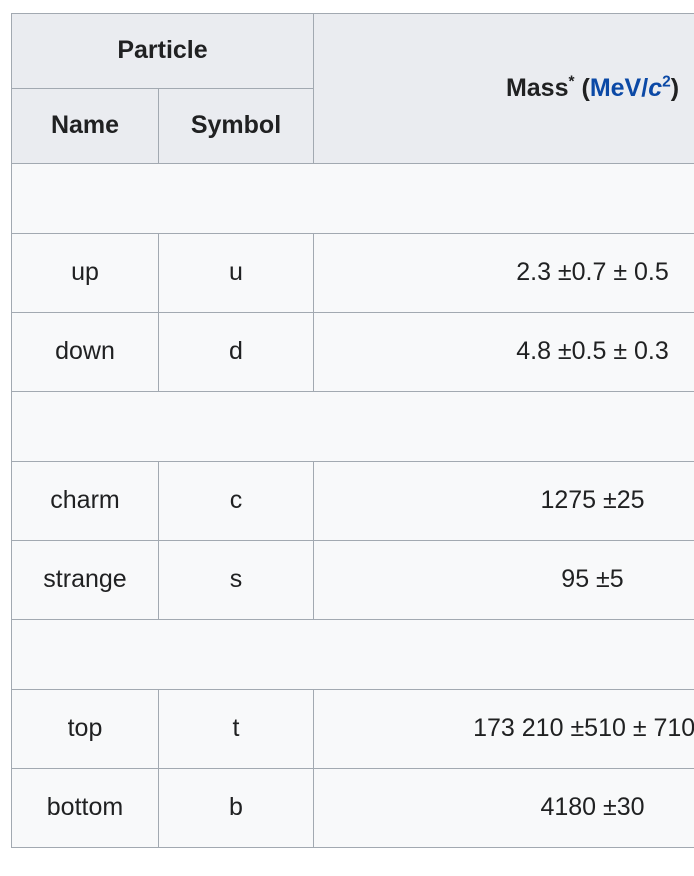  I want to click on table-row: bottom b 4180 ±30, so click(352, 808).